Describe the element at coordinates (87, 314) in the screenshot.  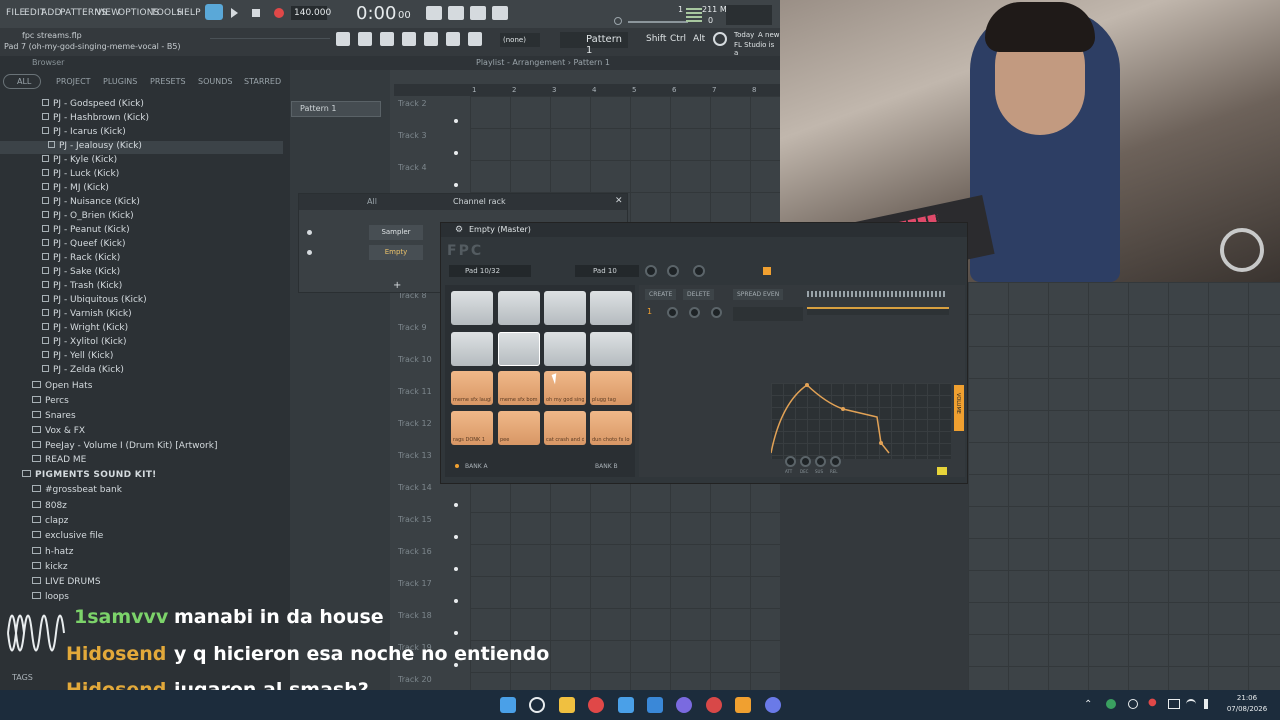
I see `browser-file-item: PJ - Varnish (Kick)` at that location.